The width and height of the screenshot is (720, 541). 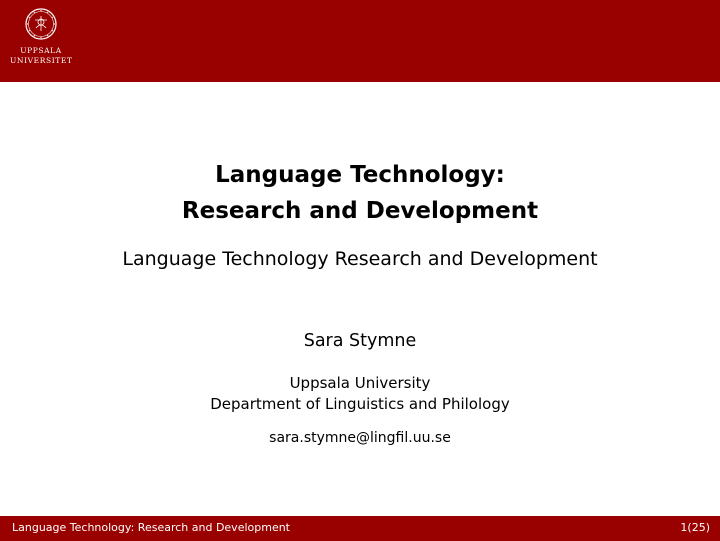 What do you see at coordinates (41, 50) in the screenshot?
I see `logo-text-uppsala: UPPSALA` at bounding box center [41, 50].